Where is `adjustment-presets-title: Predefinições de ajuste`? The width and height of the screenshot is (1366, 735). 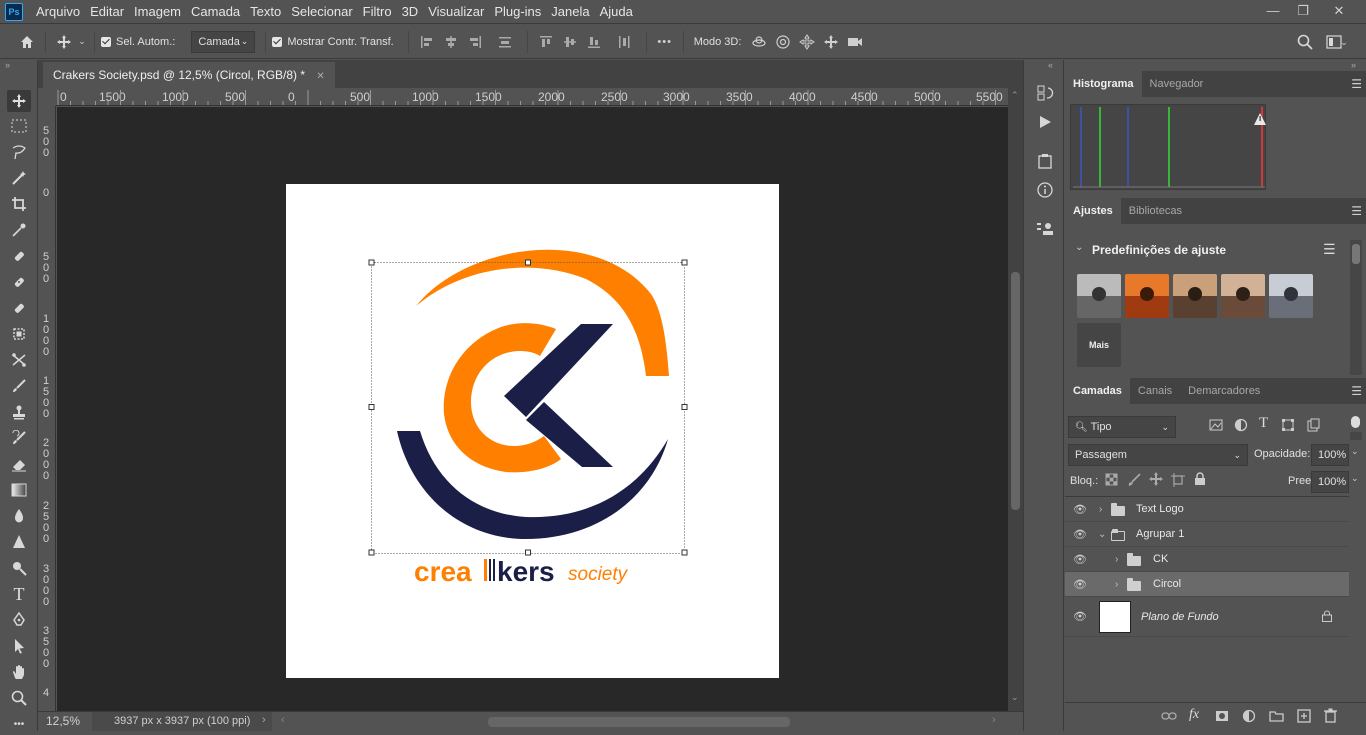
adjustment-presets-title: Predefinições de ajuste is located at coordinates (1159, 250).